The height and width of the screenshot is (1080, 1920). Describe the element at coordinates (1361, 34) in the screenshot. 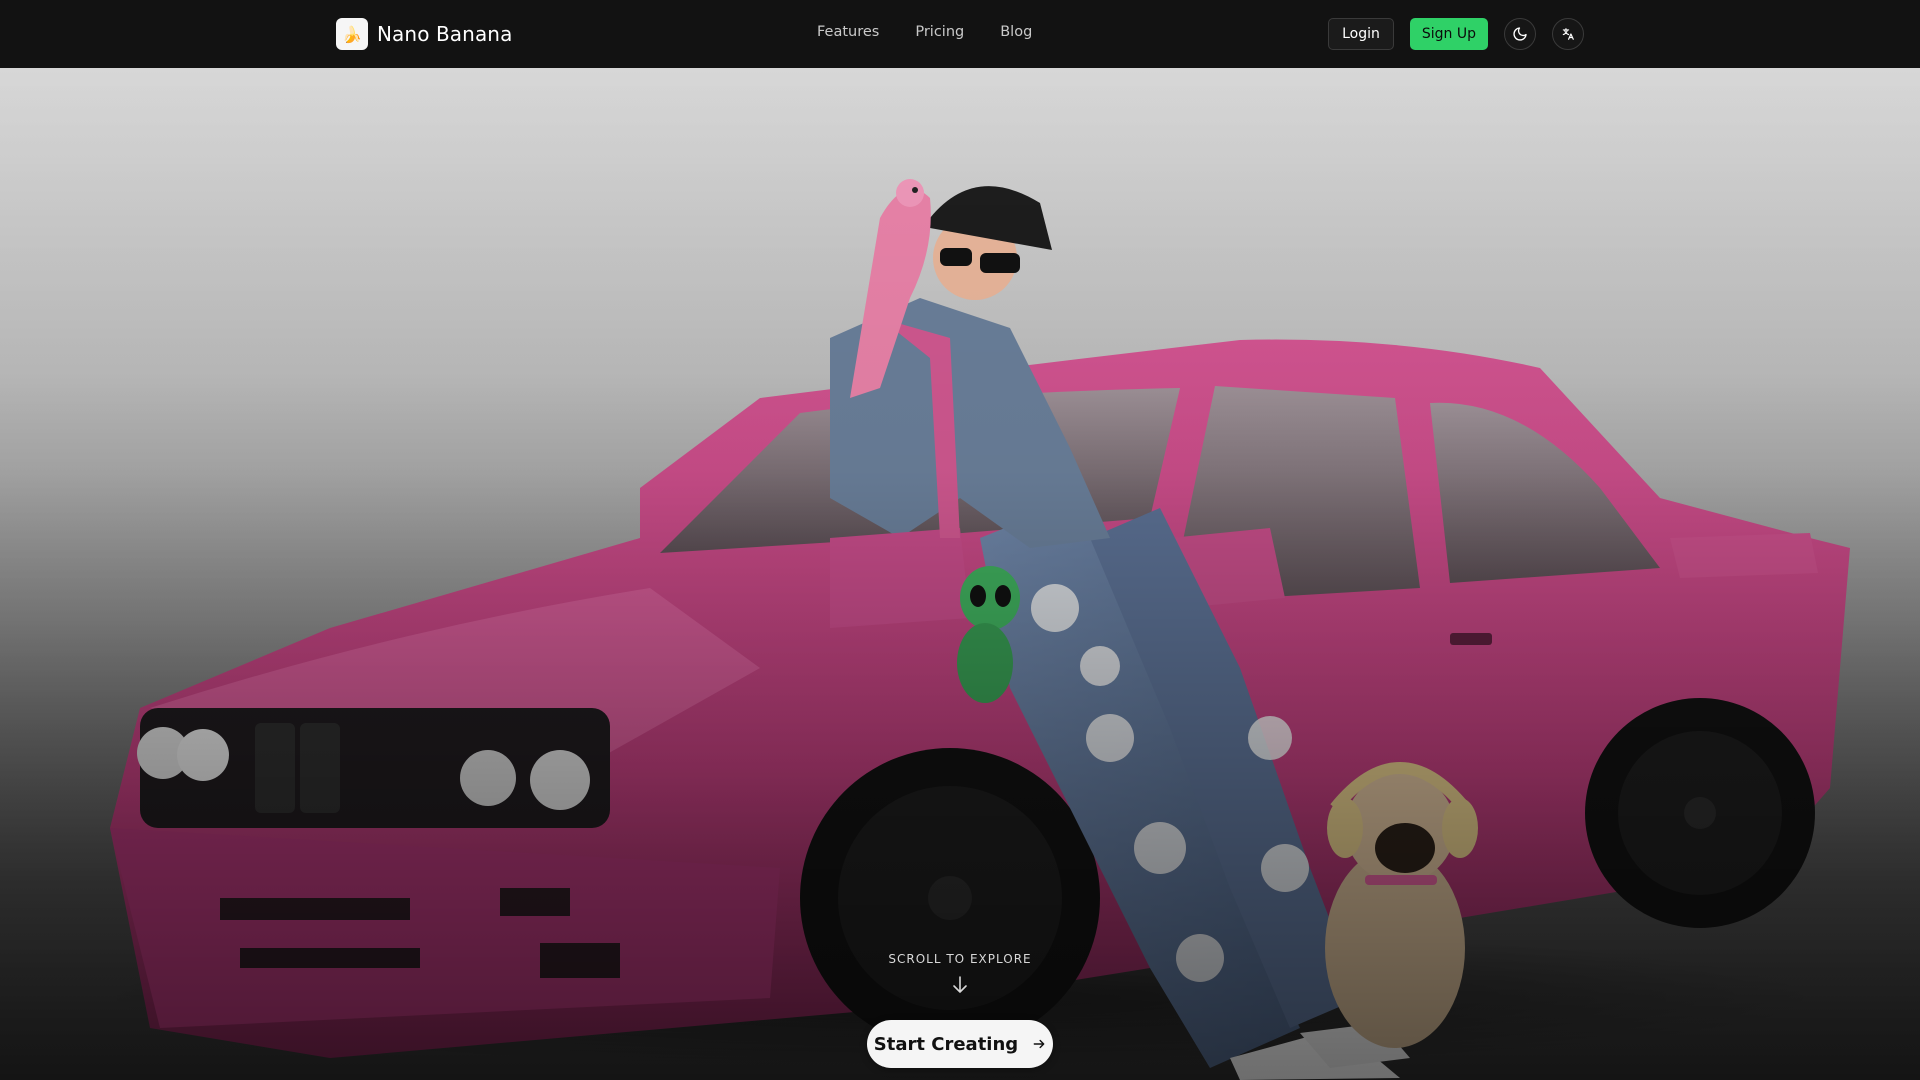

I see `login-button: Login` at that location.